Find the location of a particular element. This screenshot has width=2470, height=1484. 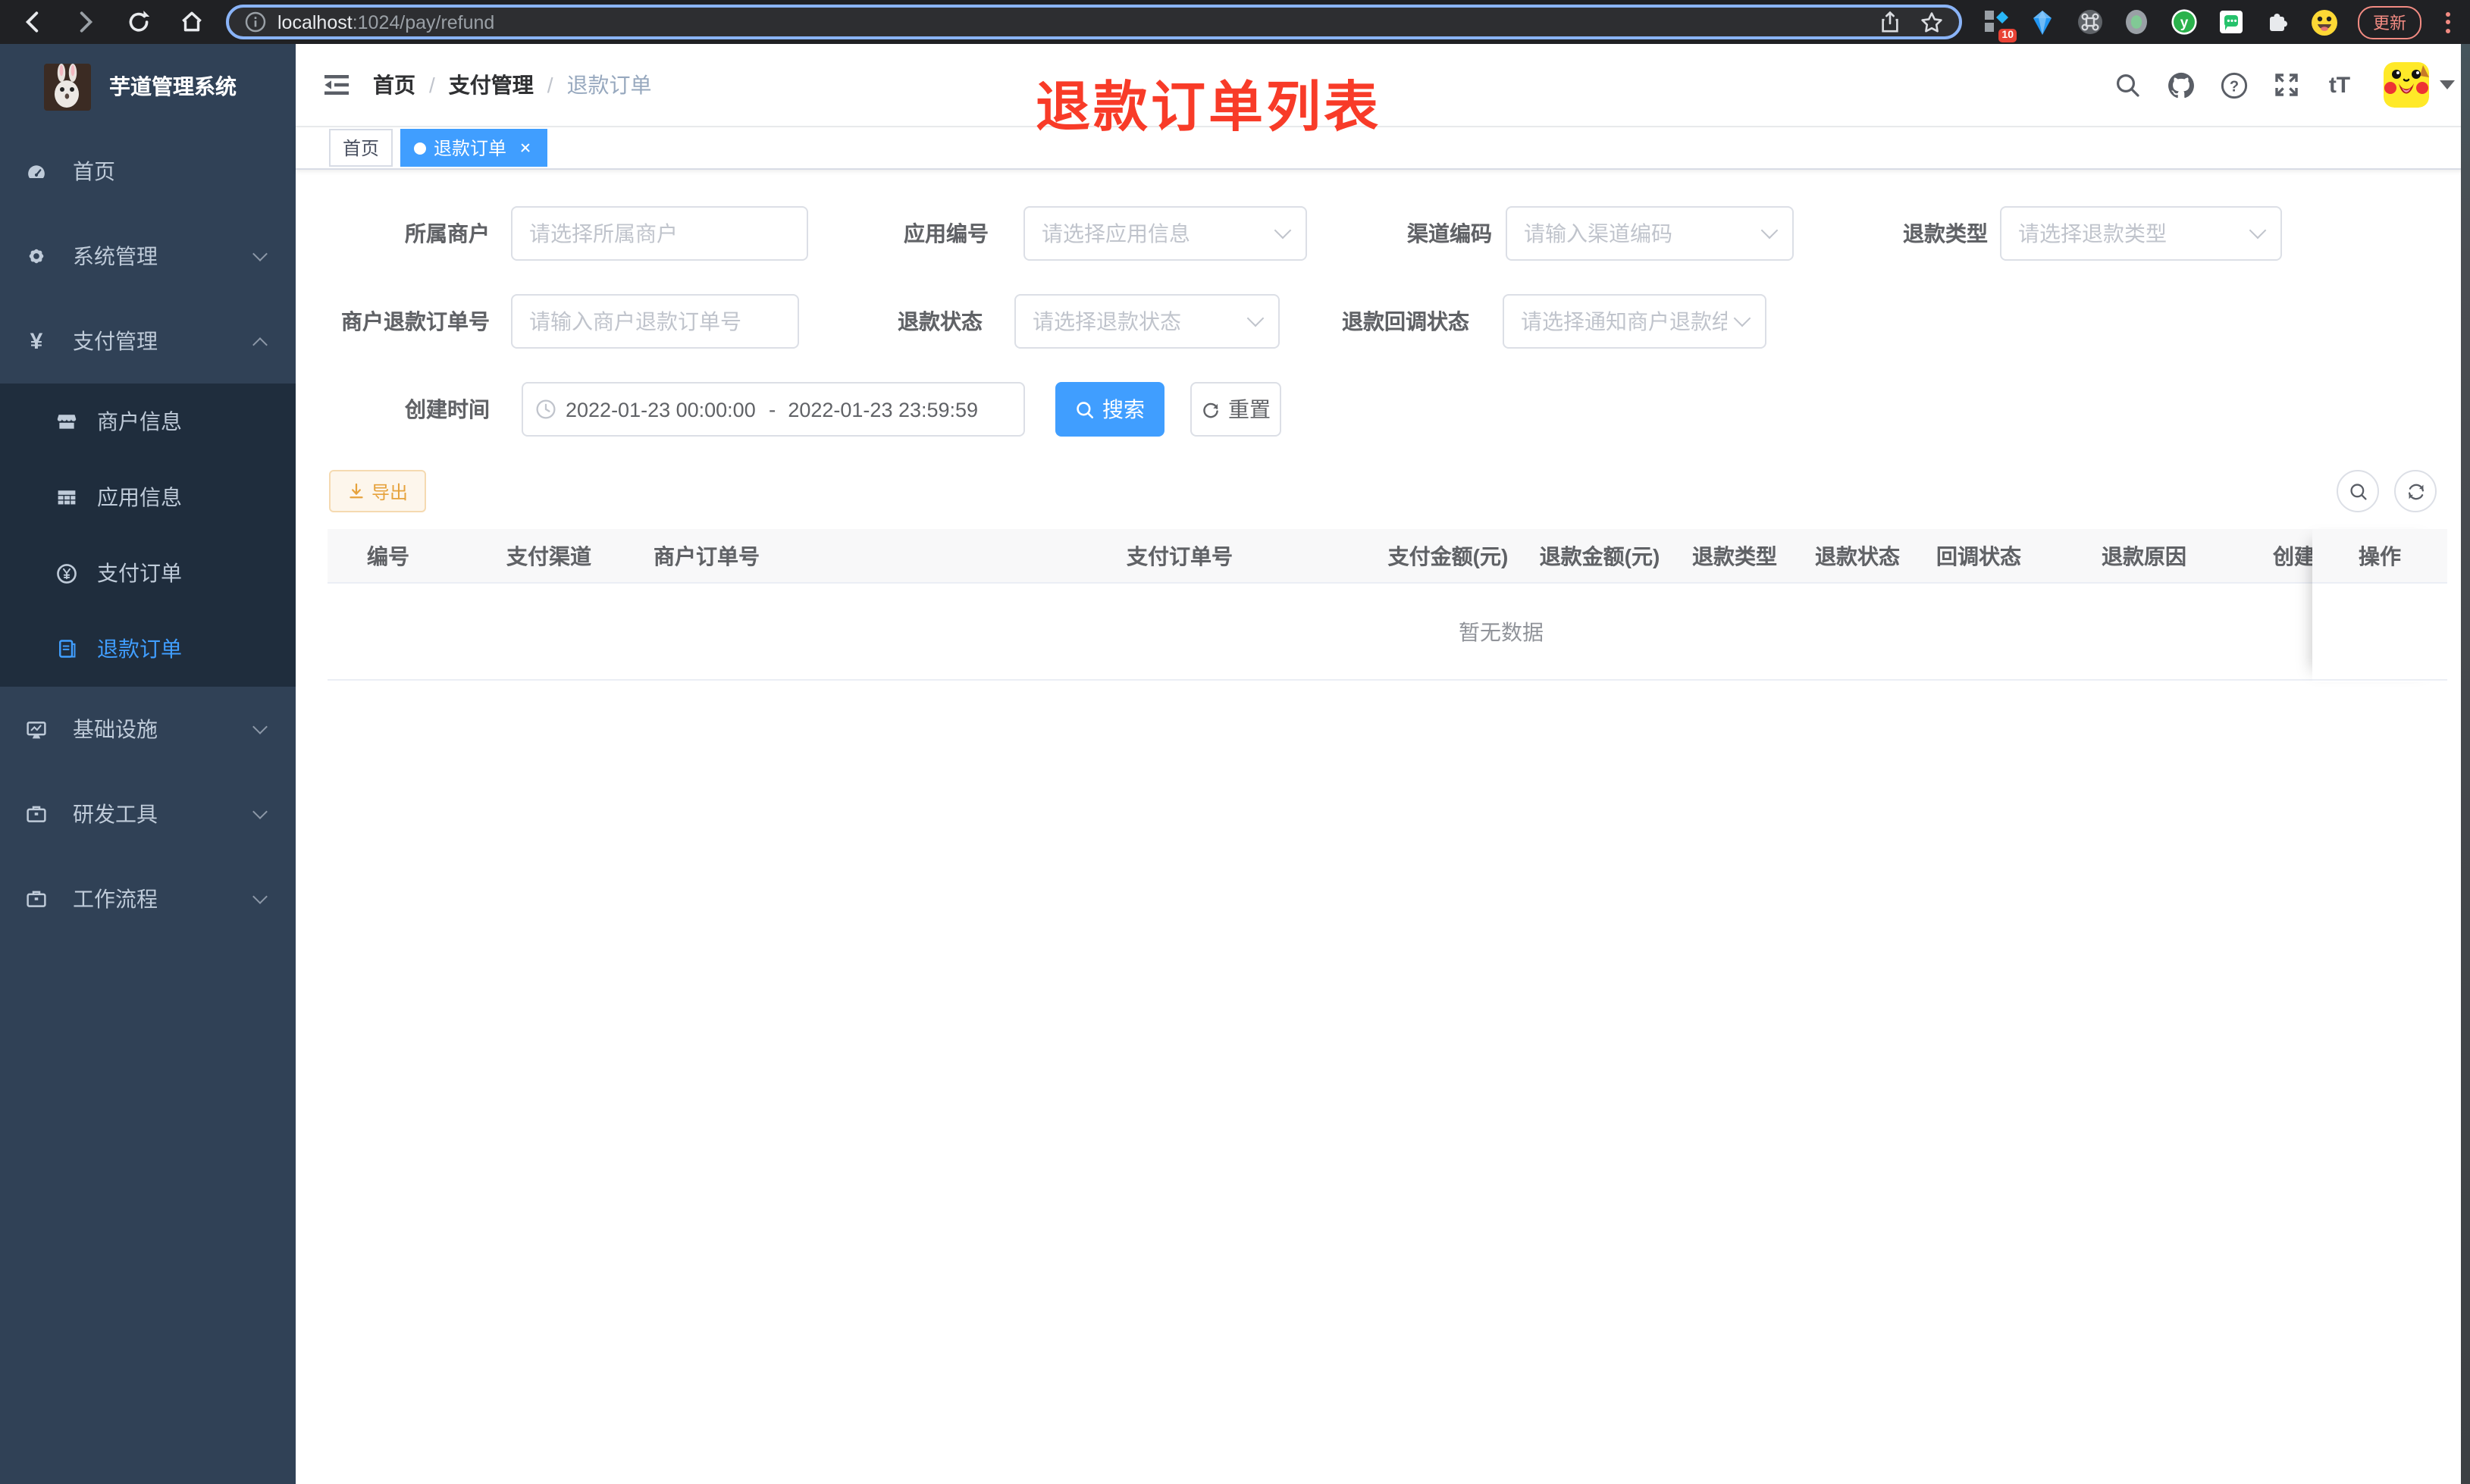

briefcase-icon is located at coordinates (36, 814).